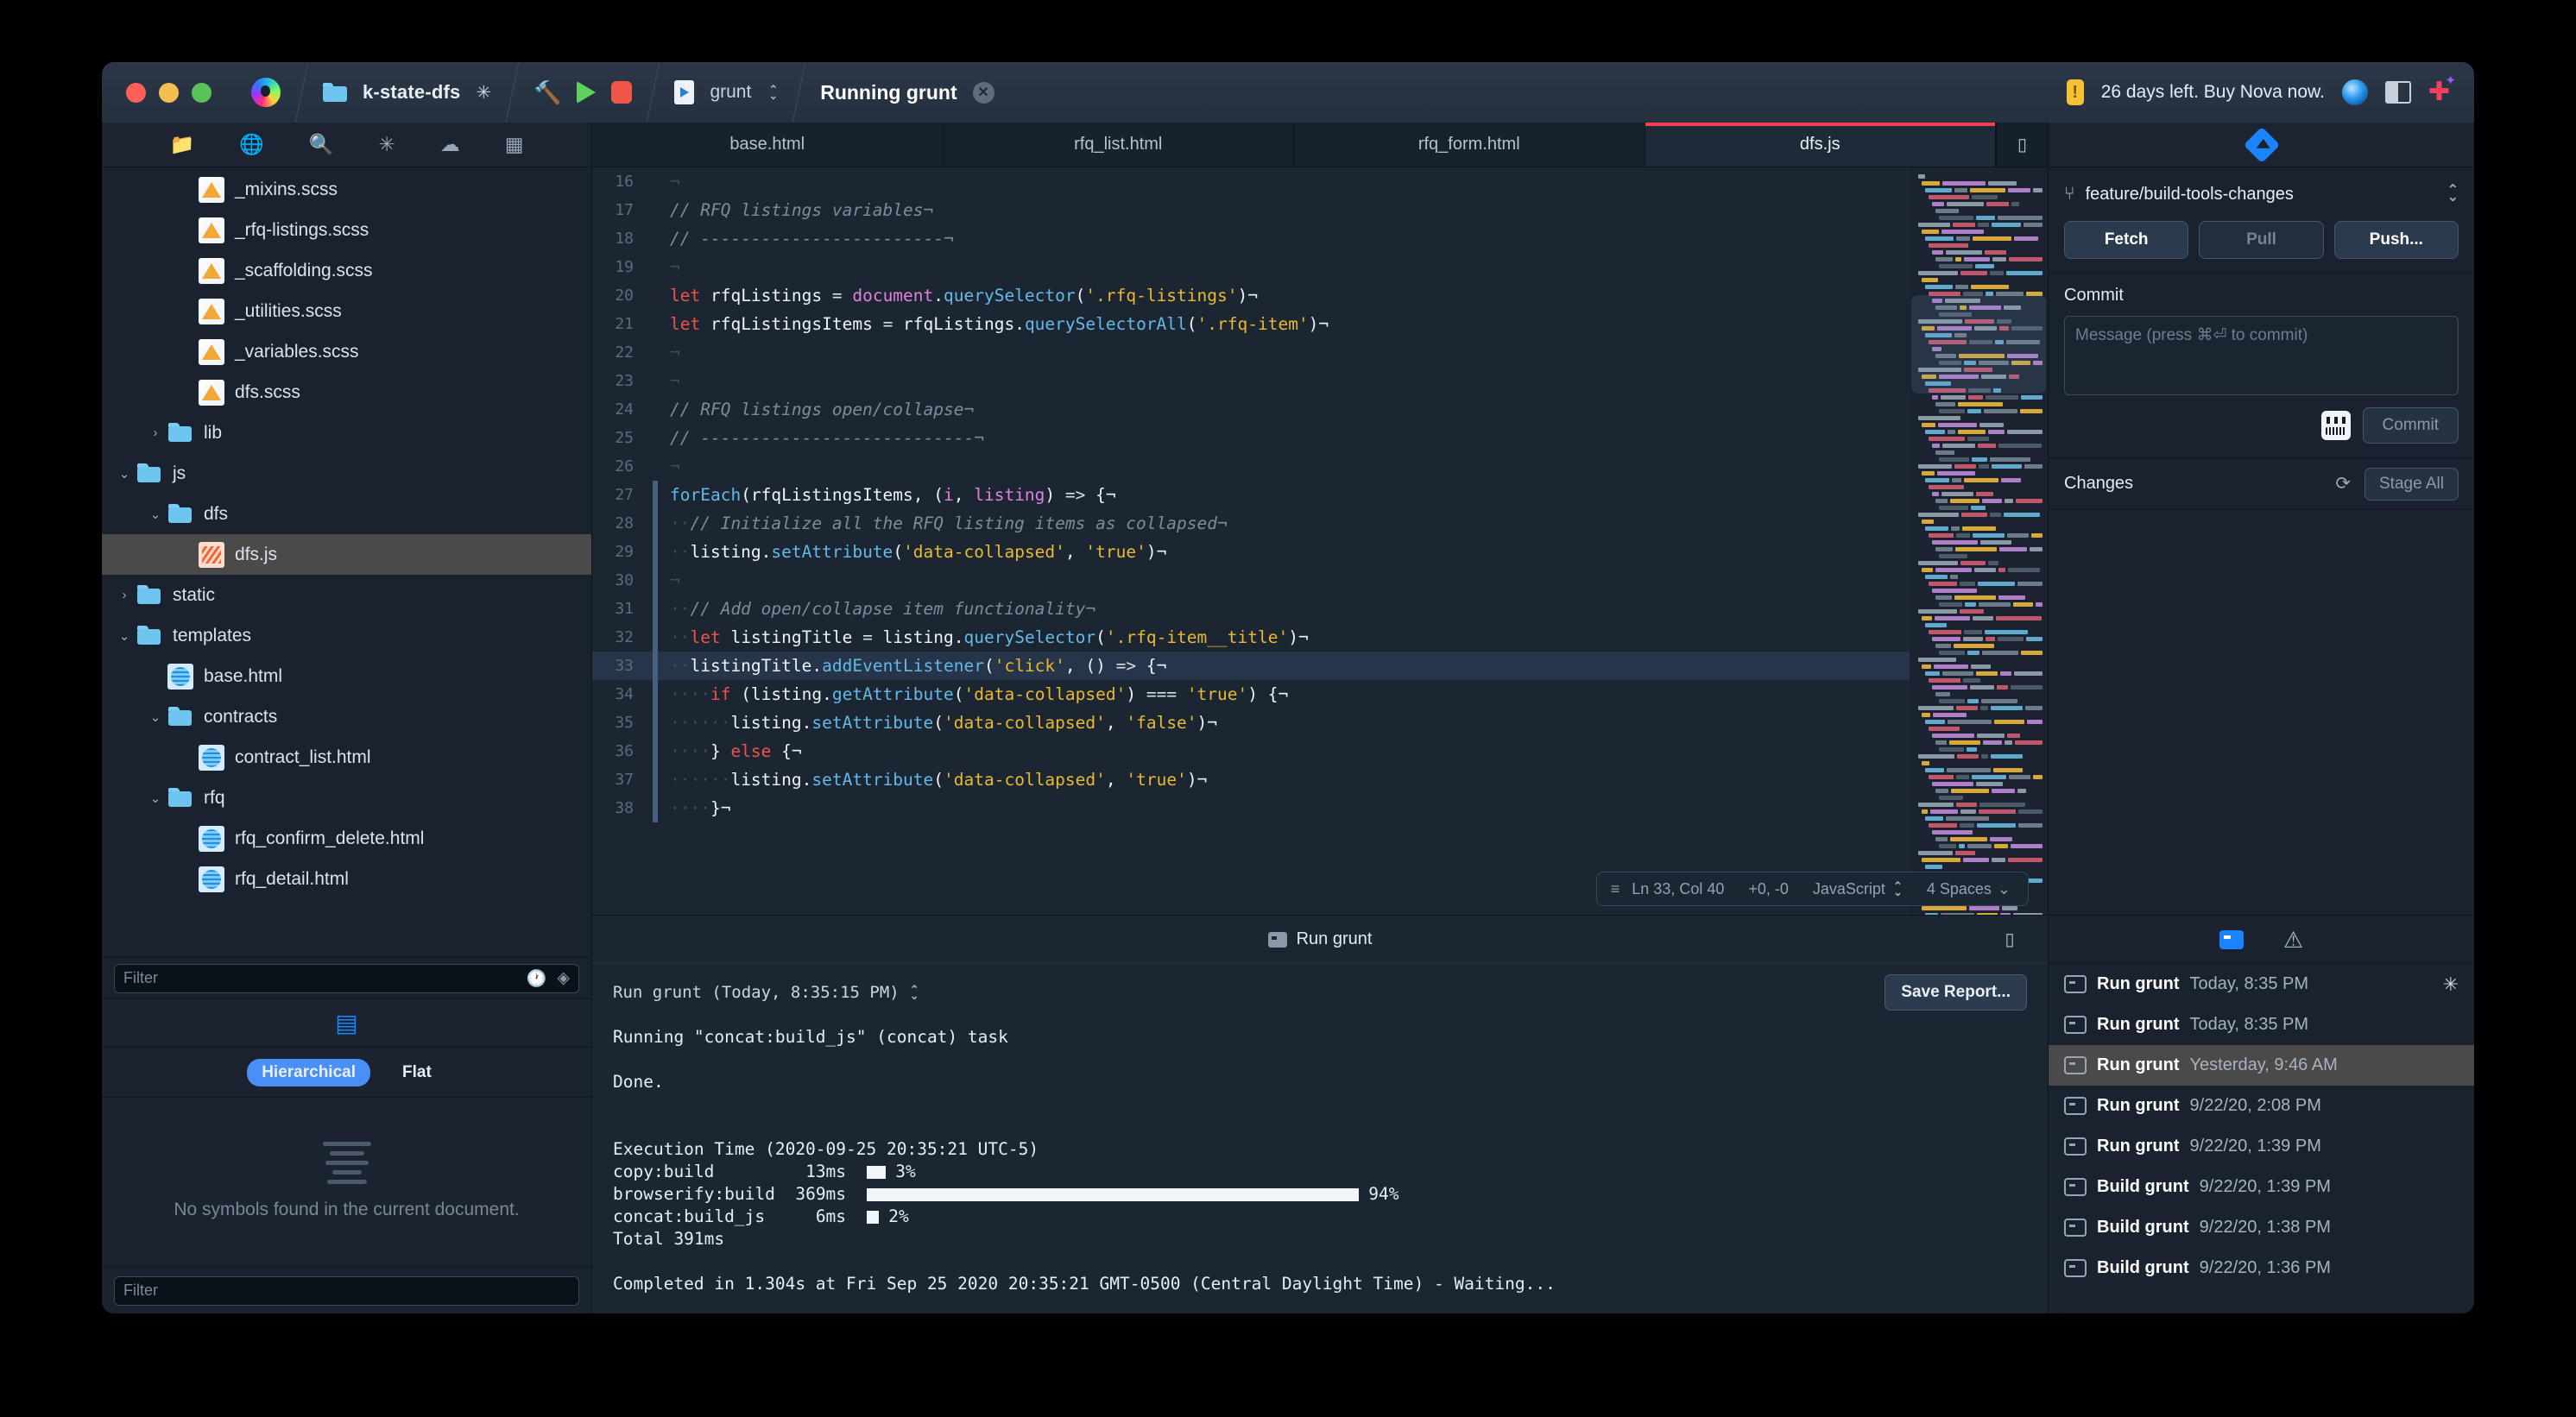 Image resolution: width=2576 pixels, height=1417 pixels. What do you see at coordinates (346, 189) in the screenshot?
I see `tree-item--mixins-scss: _mixins.scss` at bounding box center [346, 189].